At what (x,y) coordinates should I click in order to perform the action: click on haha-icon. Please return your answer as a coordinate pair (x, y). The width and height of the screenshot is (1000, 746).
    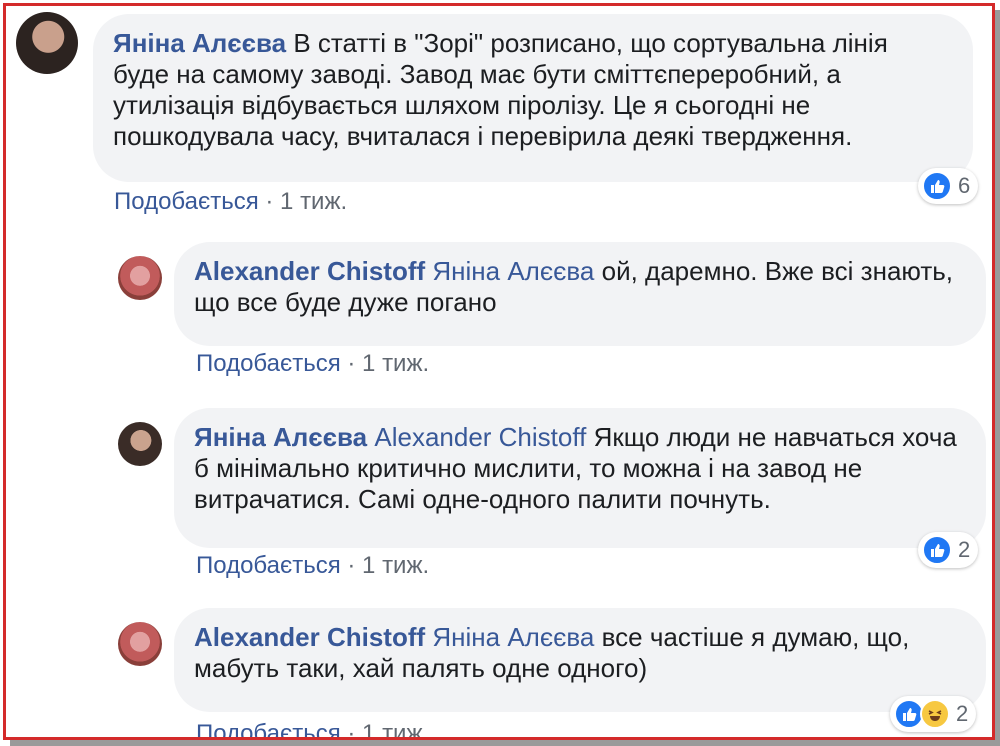
    Looking at the image, I should click on (935, 714).